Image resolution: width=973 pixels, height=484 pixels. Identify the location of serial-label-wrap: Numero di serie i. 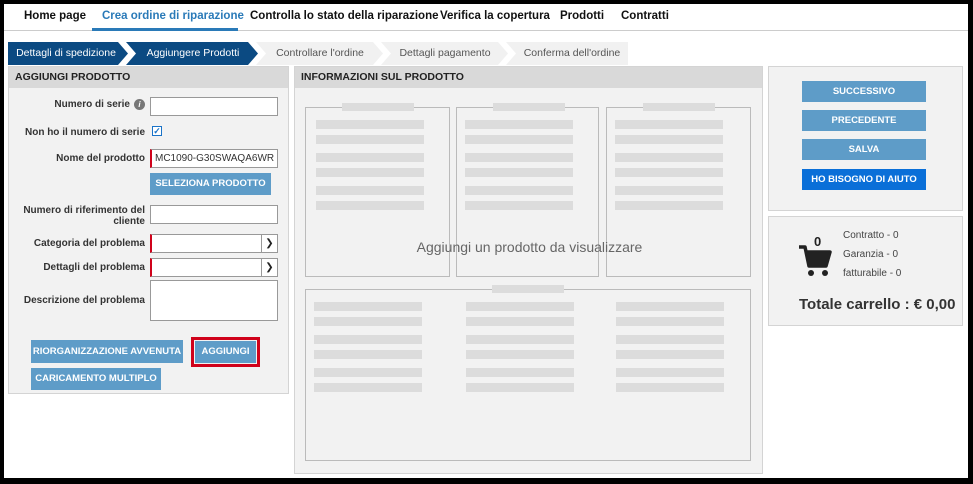
(77, 104).